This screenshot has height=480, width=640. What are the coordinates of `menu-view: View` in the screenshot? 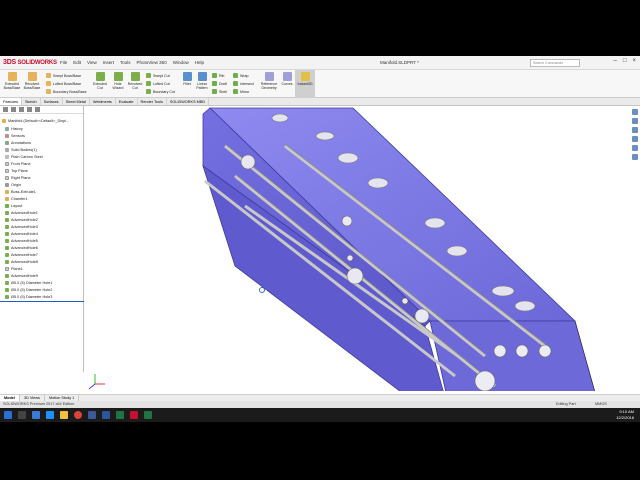 It's located at (92, 62).